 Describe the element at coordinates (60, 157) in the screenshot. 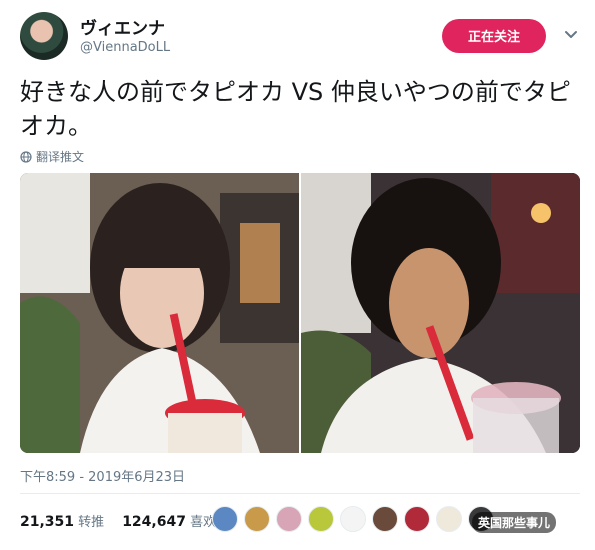

I see `translate-label: 翻译推文` at that location.